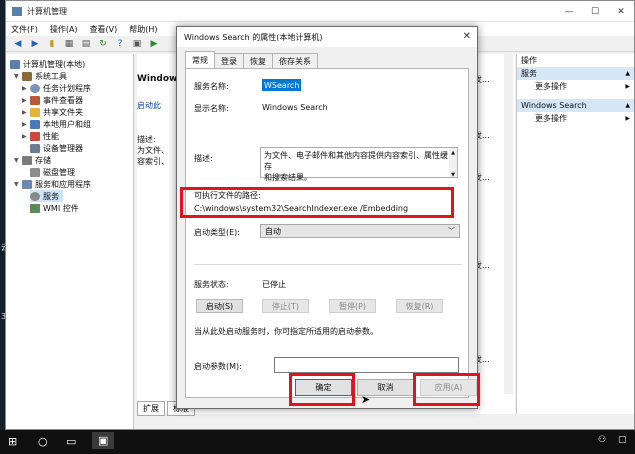 The height and width of the screenshot is (454, 635). Describe the element at coordinates (35, 148) in the screenshot. I see `device-manager-icon` at that location.